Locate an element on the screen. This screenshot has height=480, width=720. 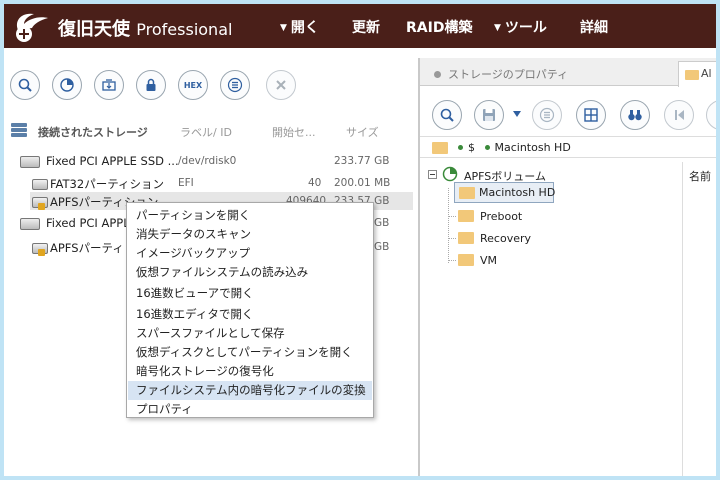
hex-viewer-icon: HEX is located at coordinates (193, 85).